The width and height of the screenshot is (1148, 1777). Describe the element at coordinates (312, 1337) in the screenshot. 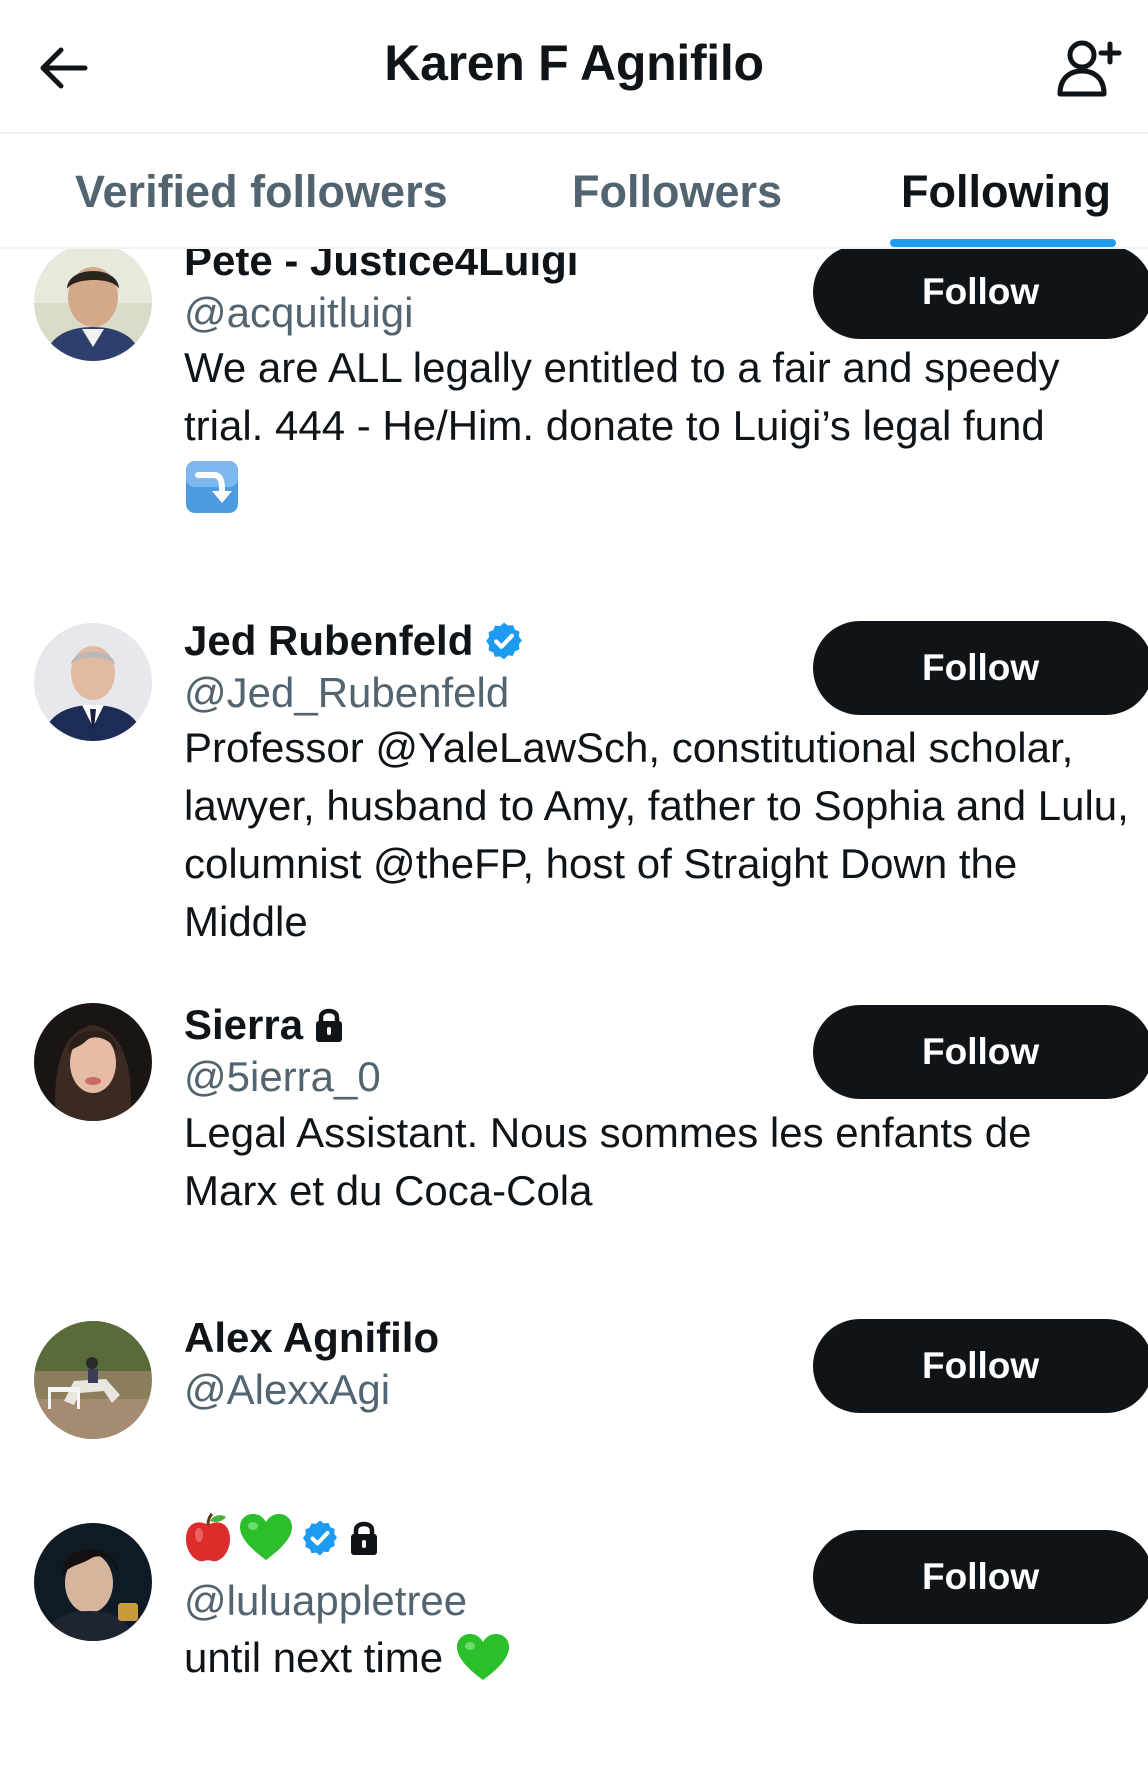

I see `user-name: Alex Agnifilo` at that location.